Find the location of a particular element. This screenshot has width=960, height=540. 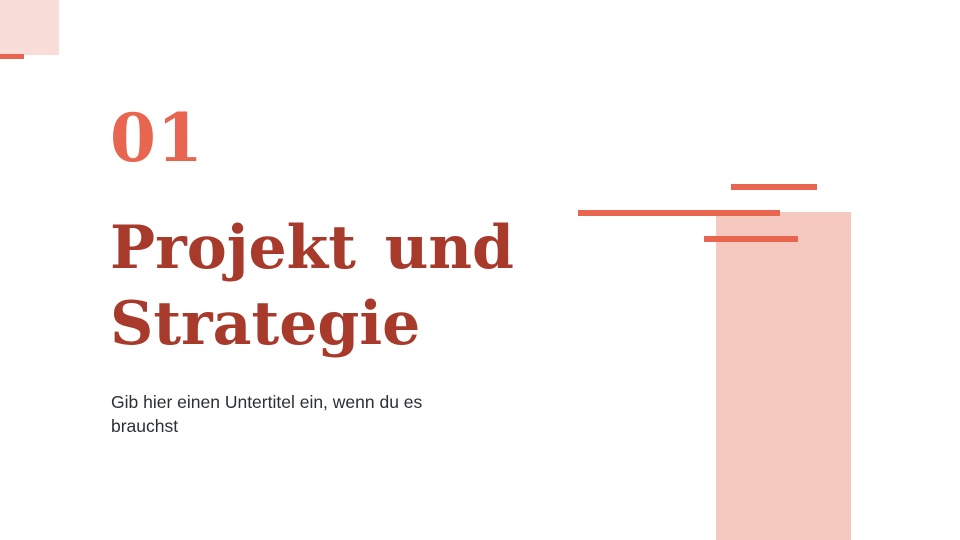

slide-title: Projekt und Strategie is located at coordinates (312, 286).